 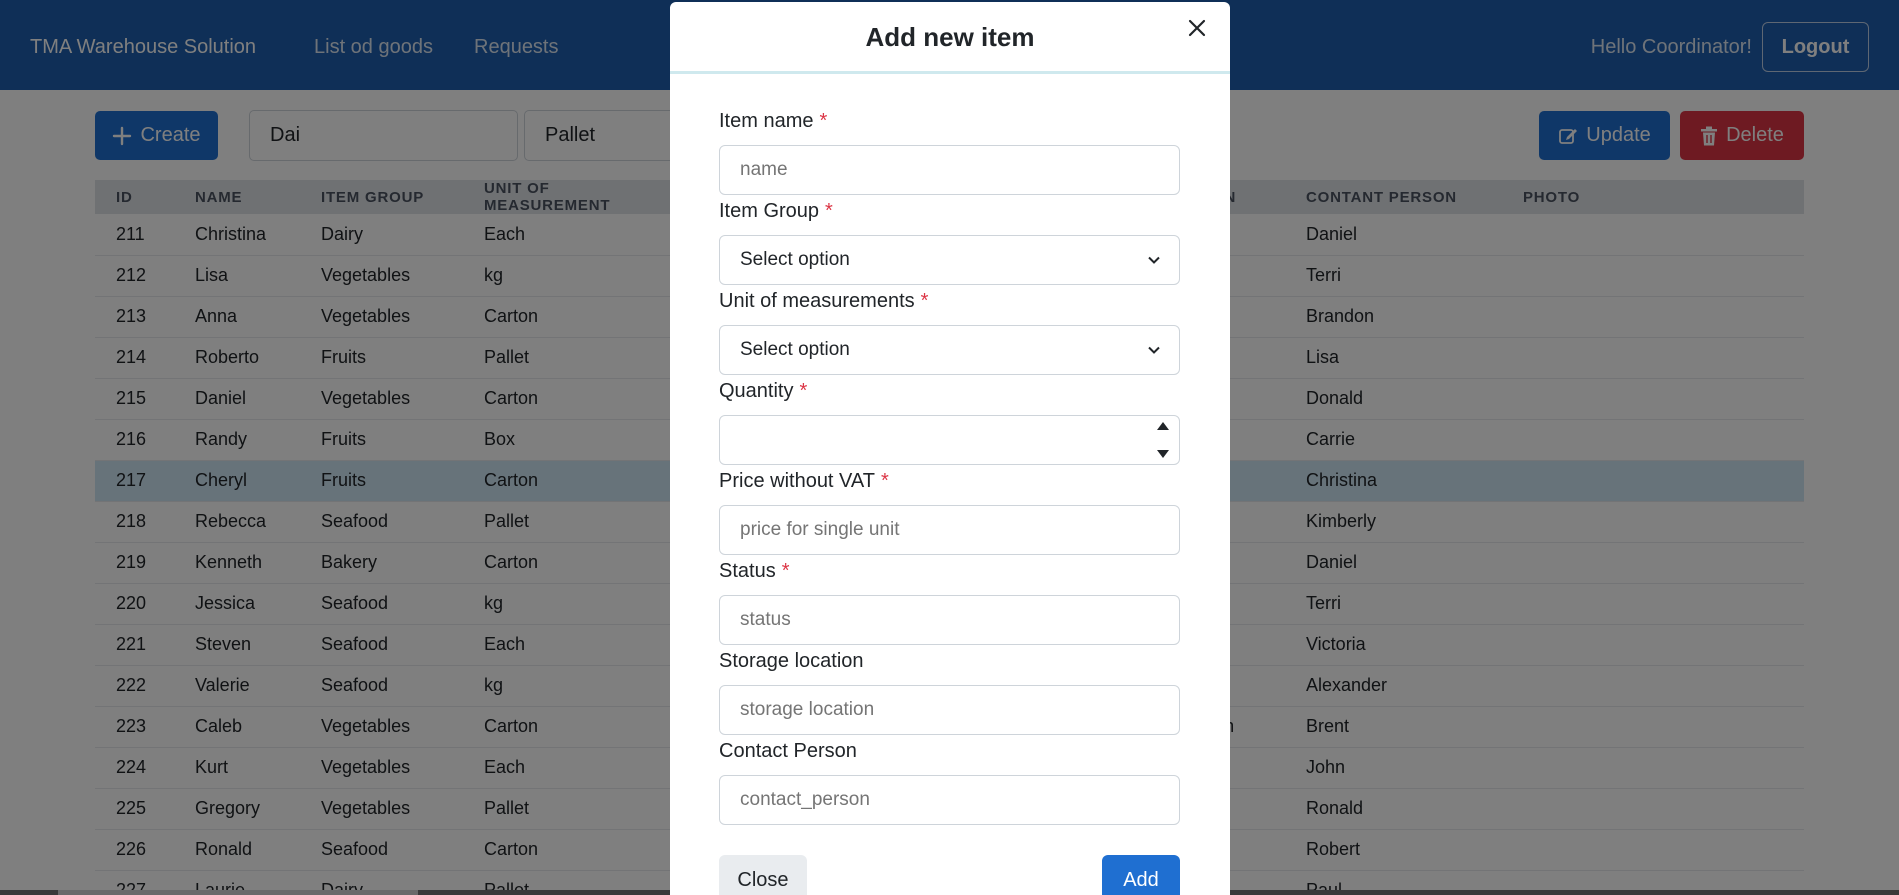 What do you see at coordinates (766, 121) in the screenshot?
I see `item-name-label-text: Item name` at bounding box center [766, 121].